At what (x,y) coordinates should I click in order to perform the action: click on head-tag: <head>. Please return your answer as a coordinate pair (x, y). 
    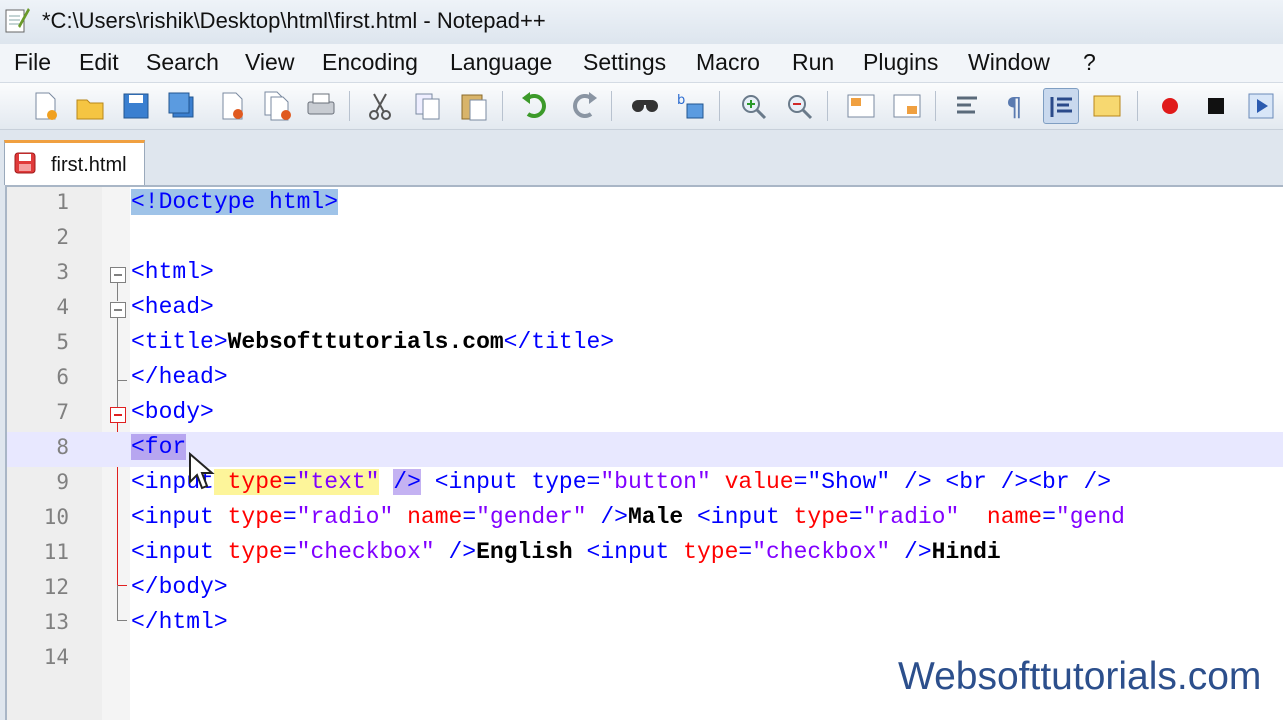
    Looking at the image, I should click on (172, 307).